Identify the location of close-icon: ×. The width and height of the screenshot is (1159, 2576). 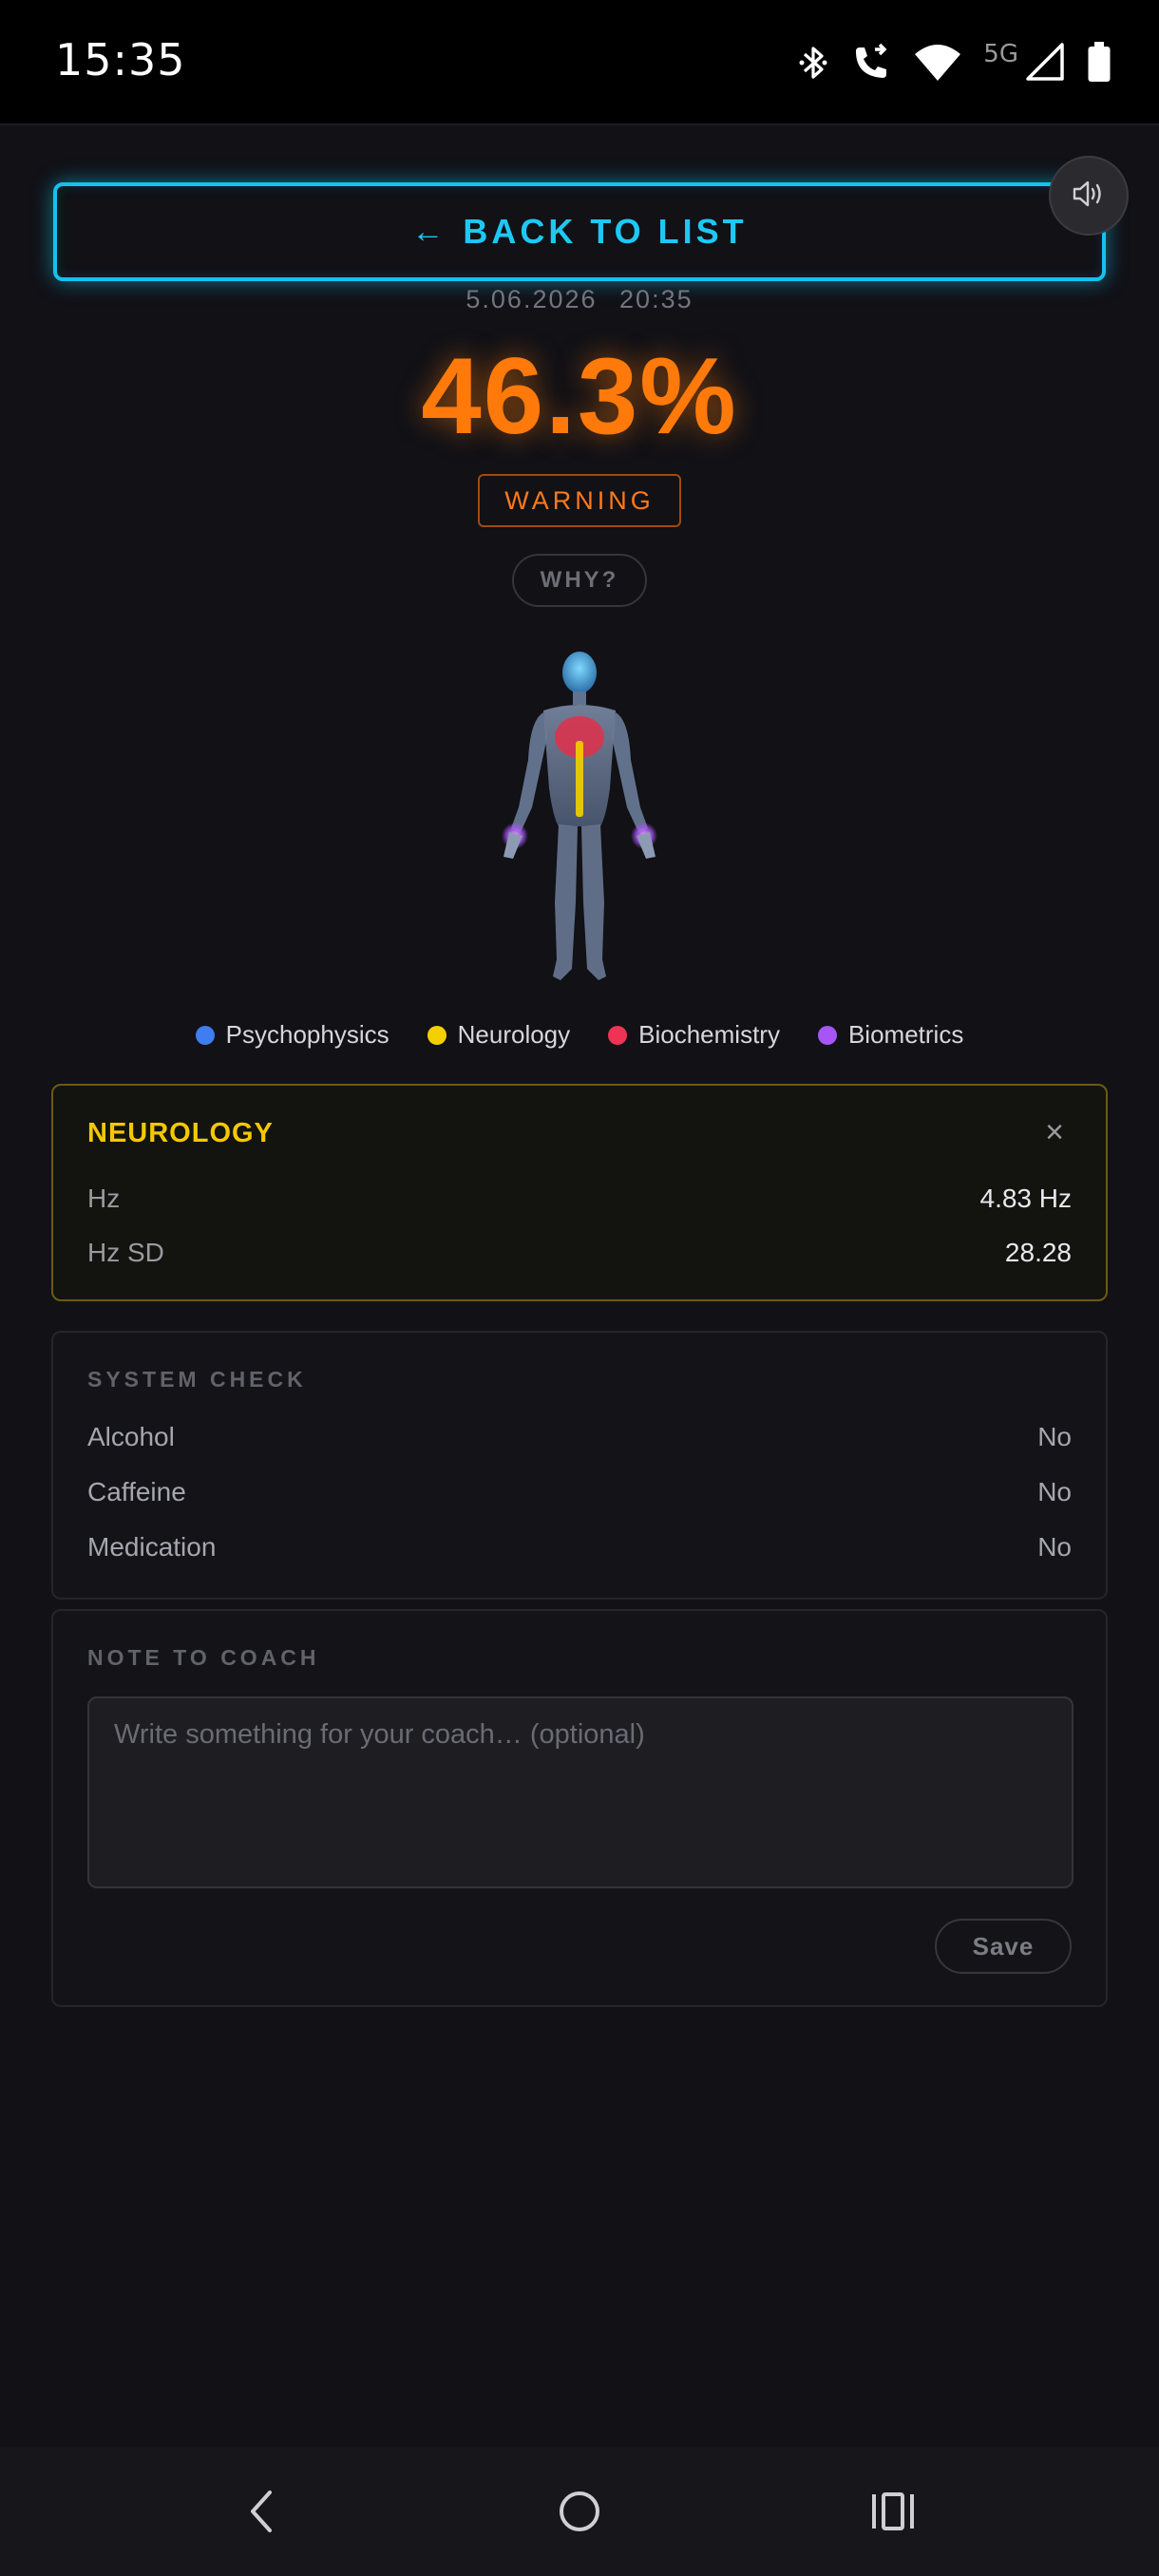
(1054, 1132).